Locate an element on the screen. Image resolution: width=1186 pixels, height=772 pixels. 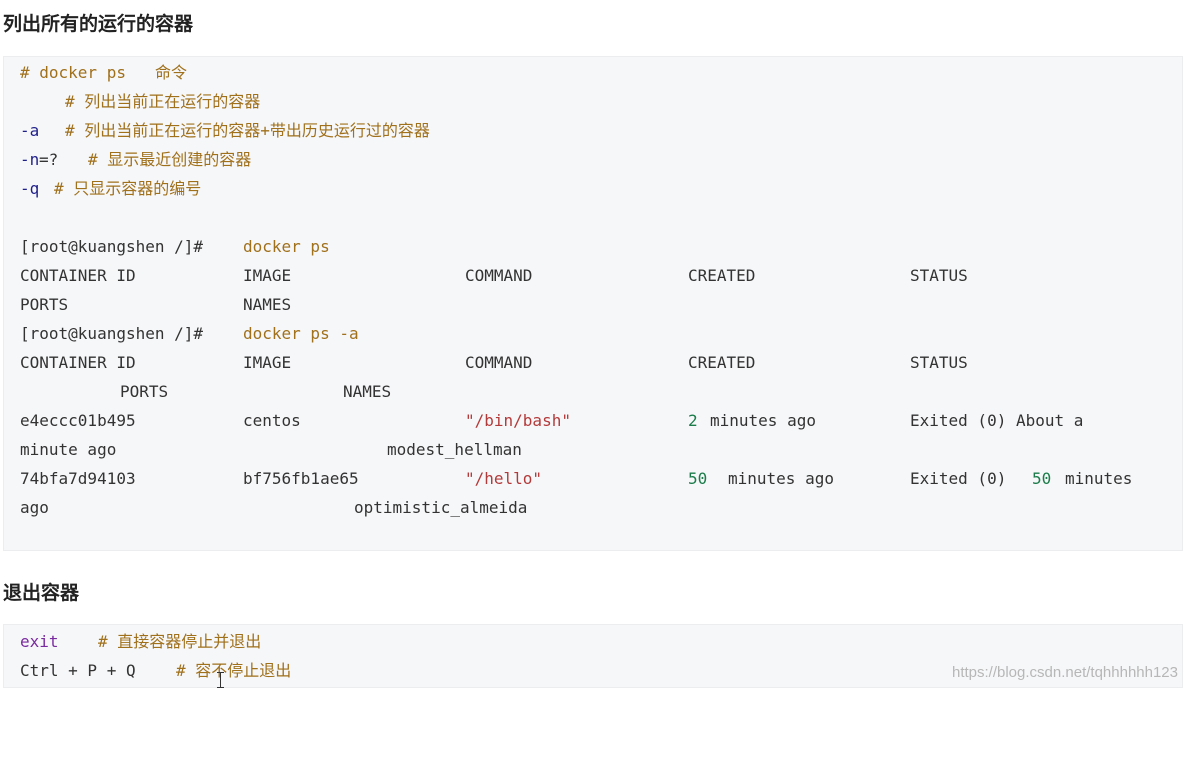
section-title-exit-container: 退出容器 is located at coordinates (41, 593).